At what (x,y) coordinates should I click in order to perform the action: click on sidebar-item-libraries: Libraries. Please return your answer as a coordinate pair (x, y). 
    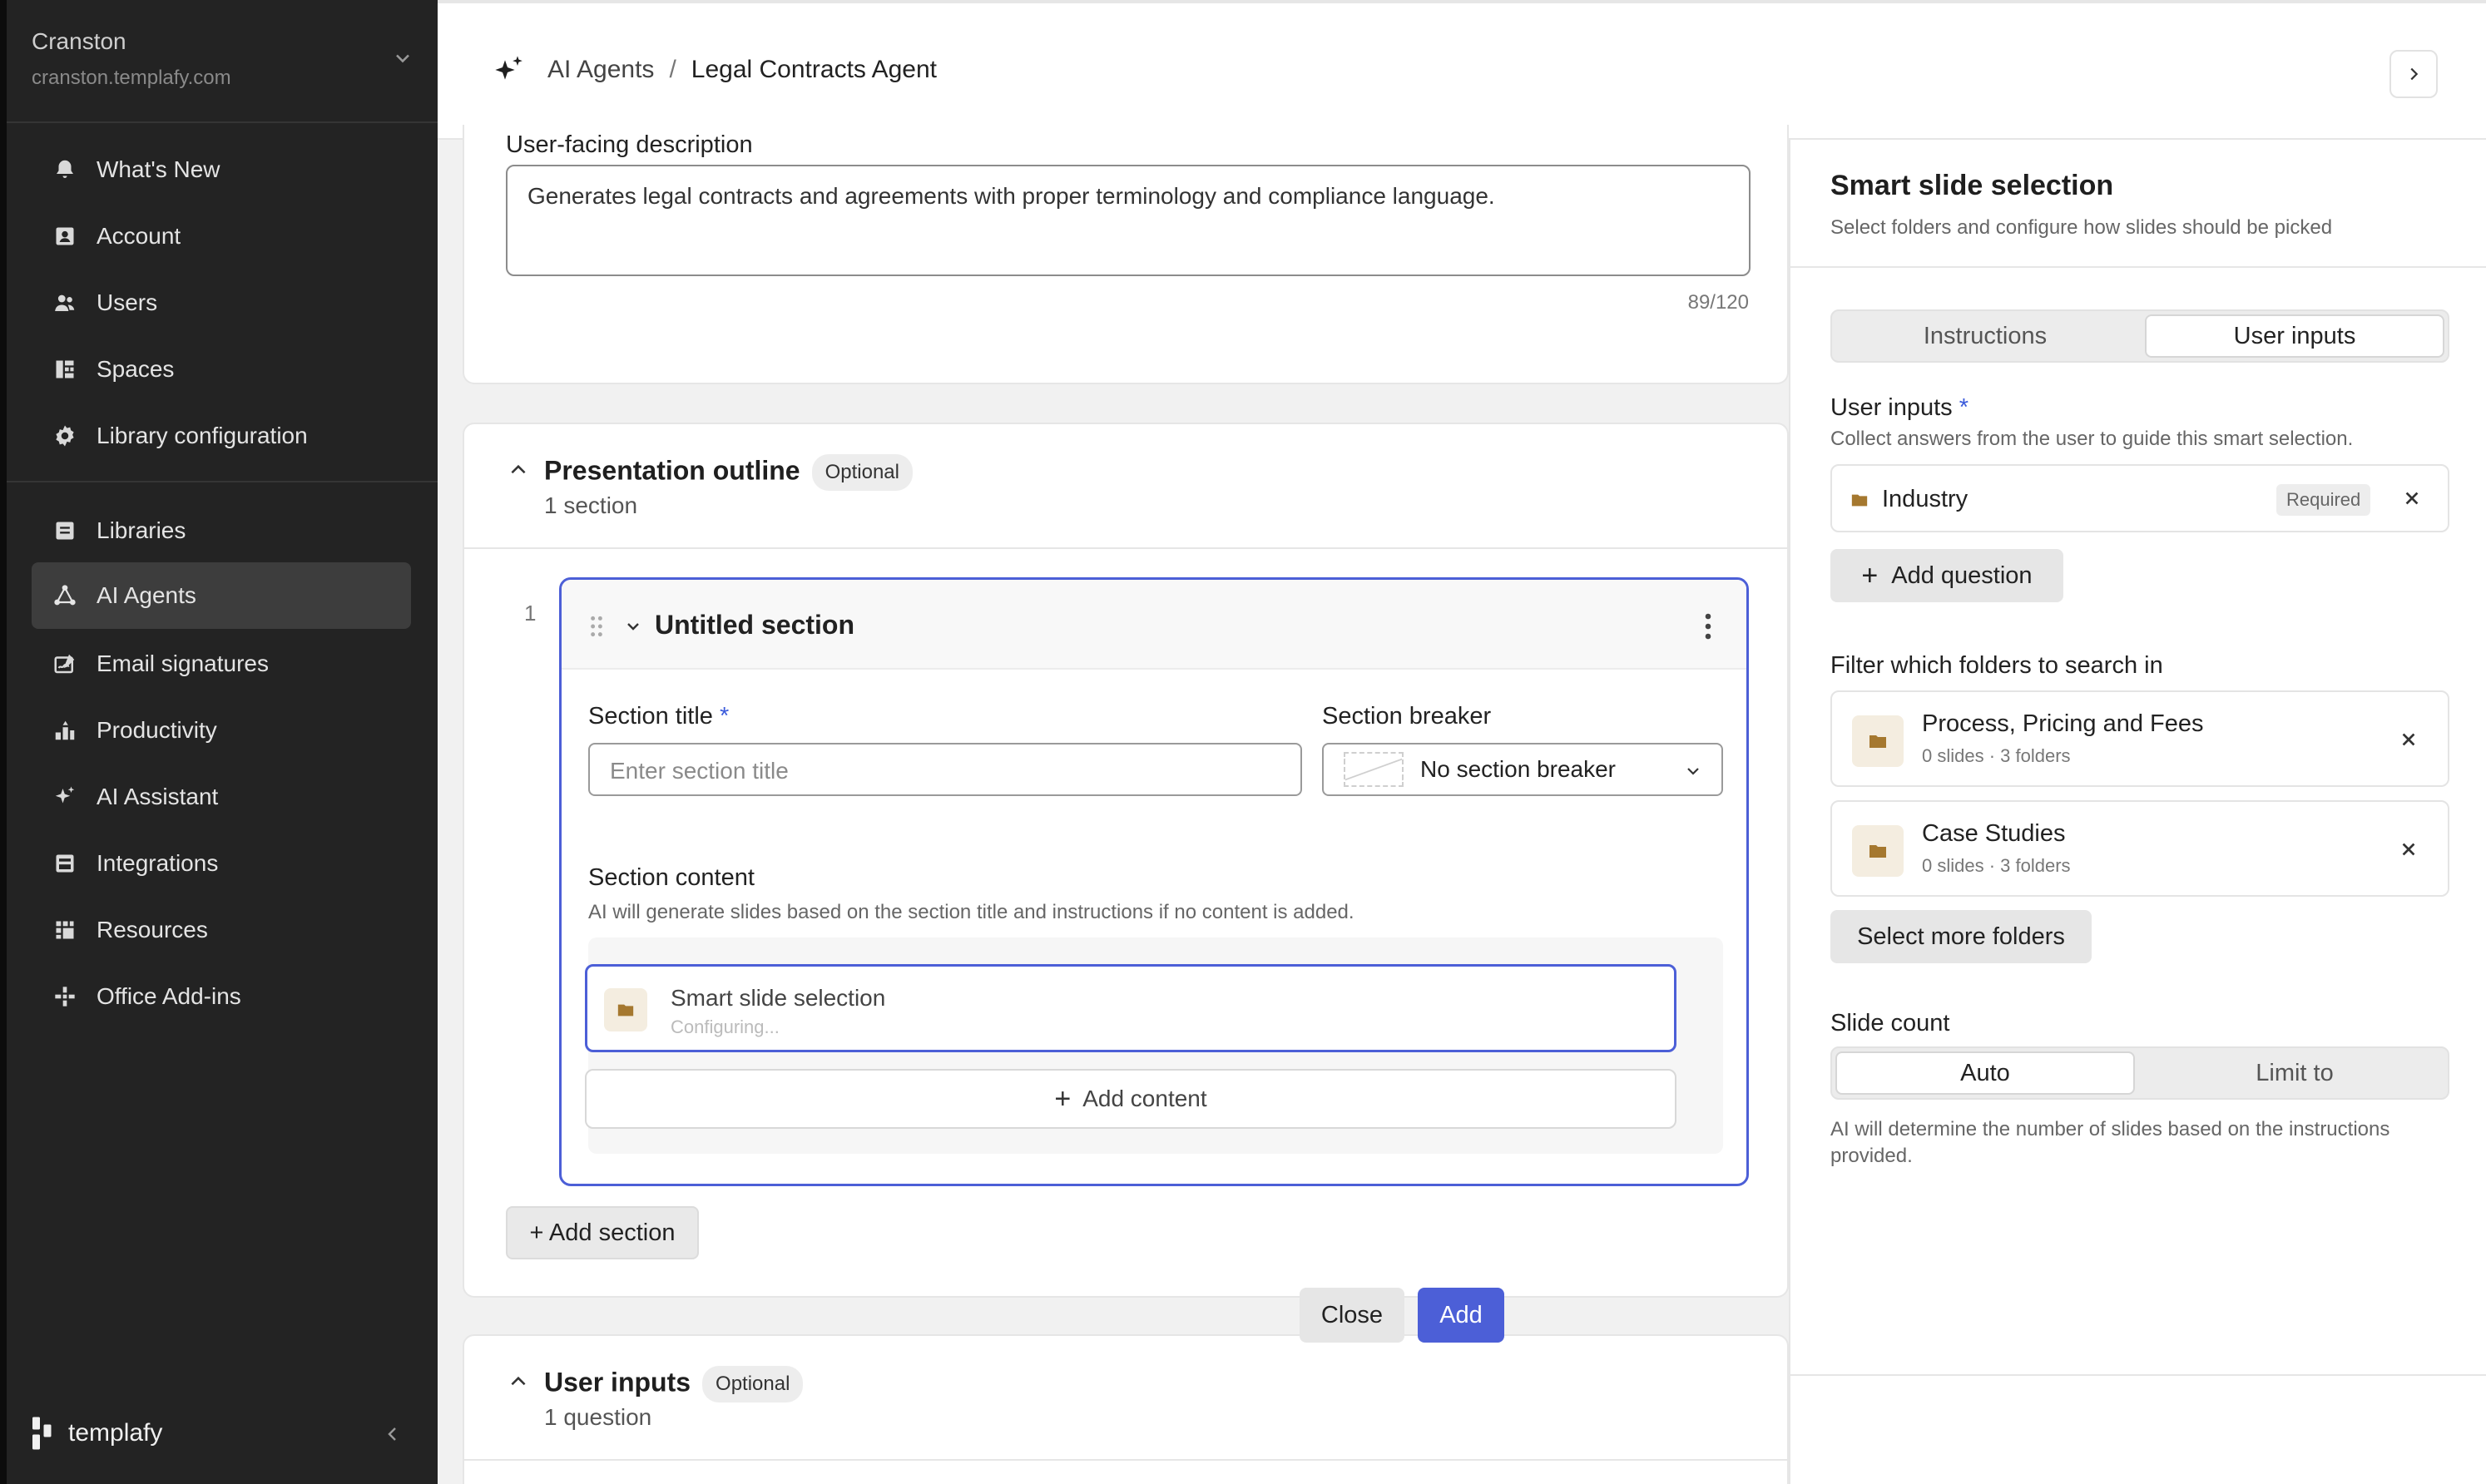
    Looking at the image, I should click on (222, 530).